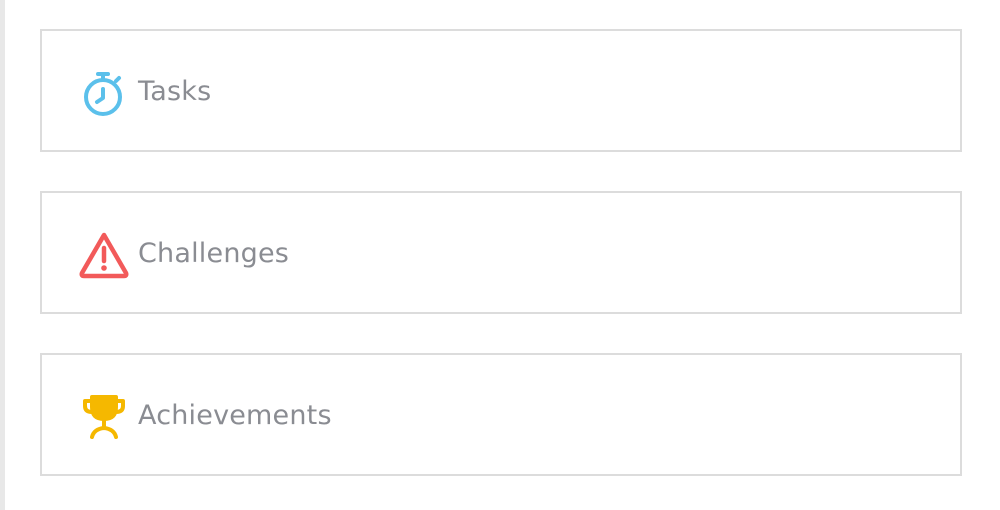  Describe the element at coordinates (235, 415) in the screenshot. I see `achievements-label: Achievements` at that location.